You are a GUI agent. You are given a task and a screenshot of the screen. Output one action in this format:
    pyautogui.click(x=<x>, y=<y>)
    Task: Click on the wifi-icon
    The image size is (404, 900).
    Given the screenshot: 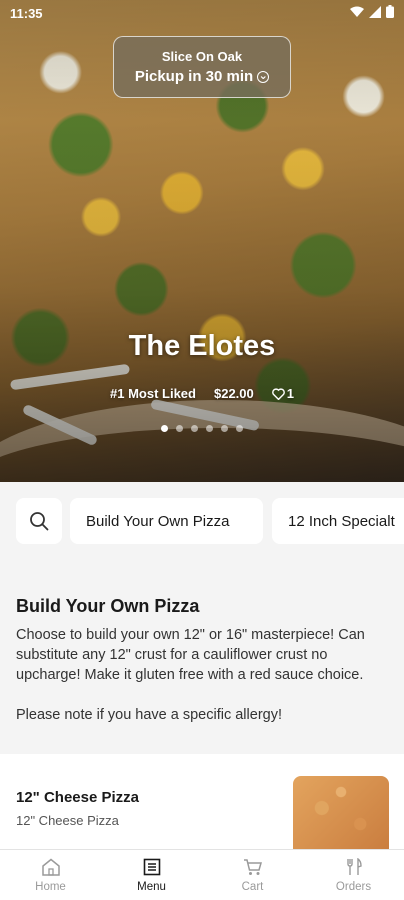 What is the action you would take?
    pyautogui.click(x=357, y=13)
    